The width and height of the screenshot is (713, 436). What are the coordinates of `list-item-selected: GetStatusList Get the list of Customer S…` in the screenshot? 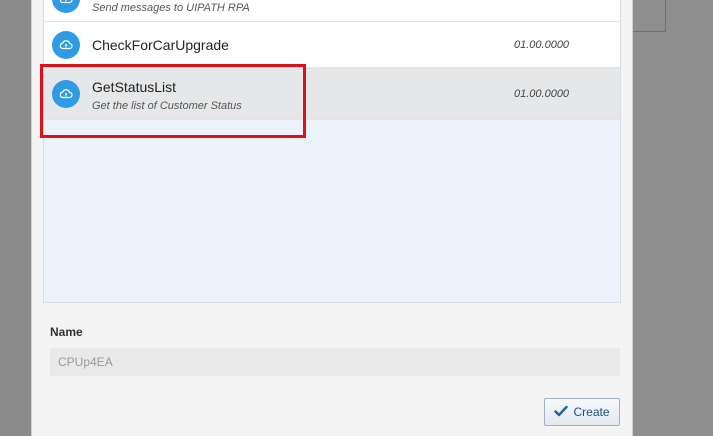 It's located at (332, 94).